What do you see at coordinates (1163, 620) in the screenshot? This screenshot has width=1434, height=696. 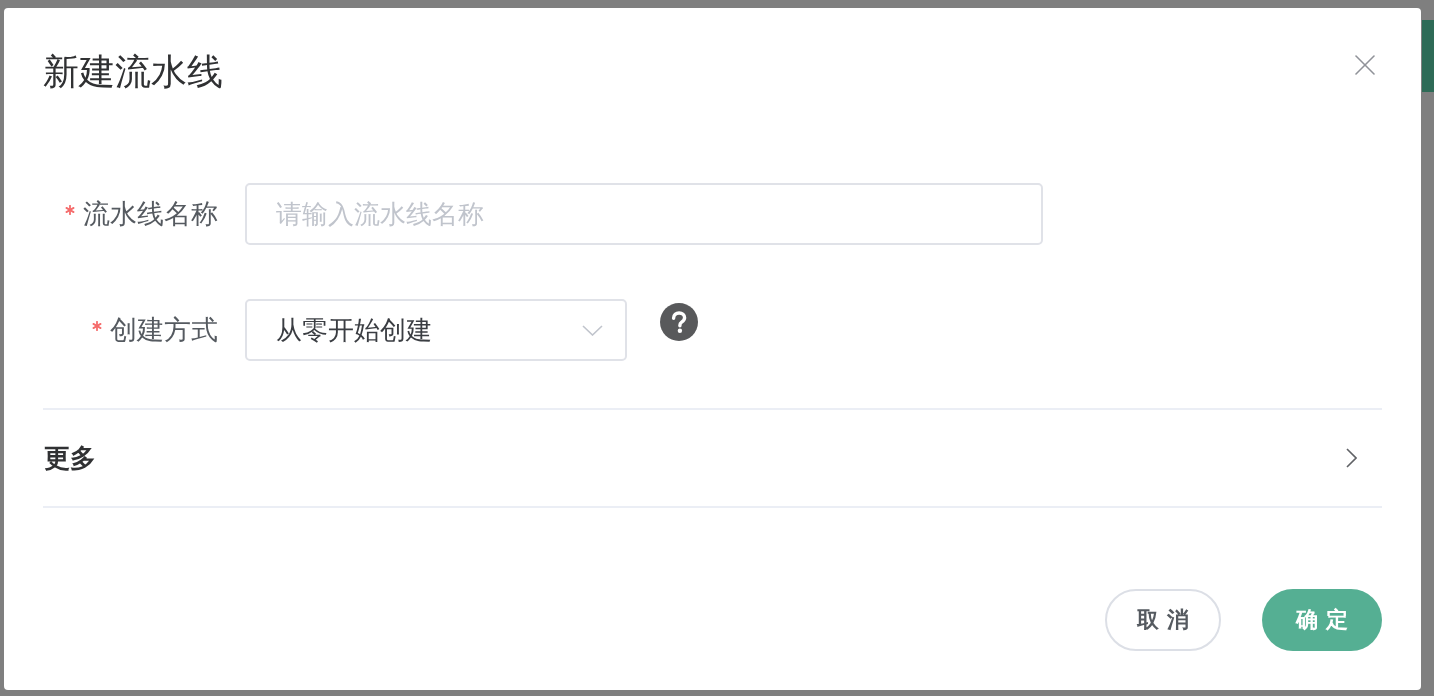 I see `cancel-button: 取消` at bounding box center [1163, 620].